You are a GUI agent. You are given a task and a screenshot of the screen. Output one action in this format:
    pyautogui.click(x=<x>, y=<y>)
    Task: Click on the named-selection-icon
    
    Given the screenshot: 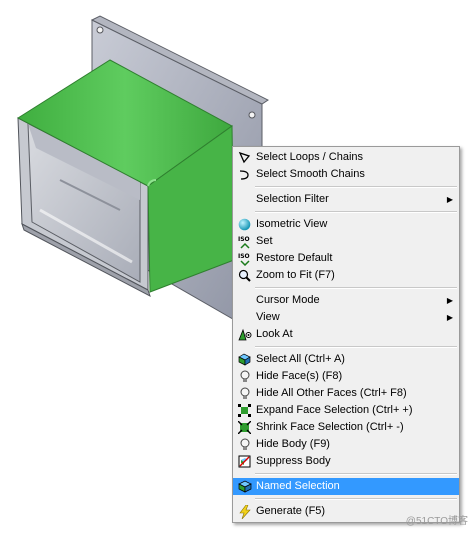 What is the action you would take?
    pyautogui.click(x=244, y=486)
    